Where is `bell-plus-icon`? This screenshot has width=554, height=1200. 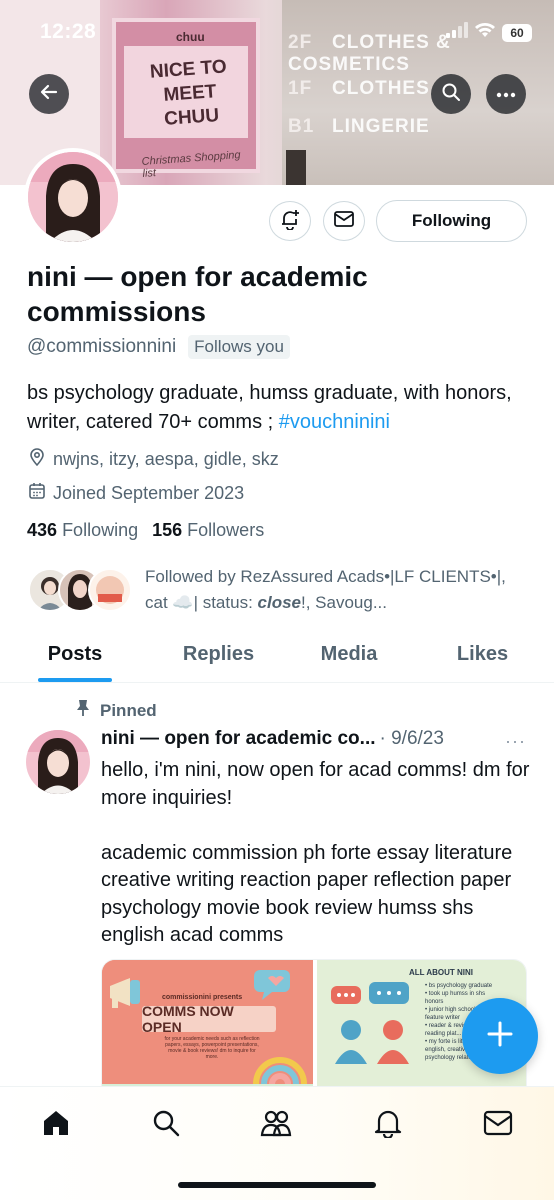 bell-plus-icon is located at coordinates (290, 221).